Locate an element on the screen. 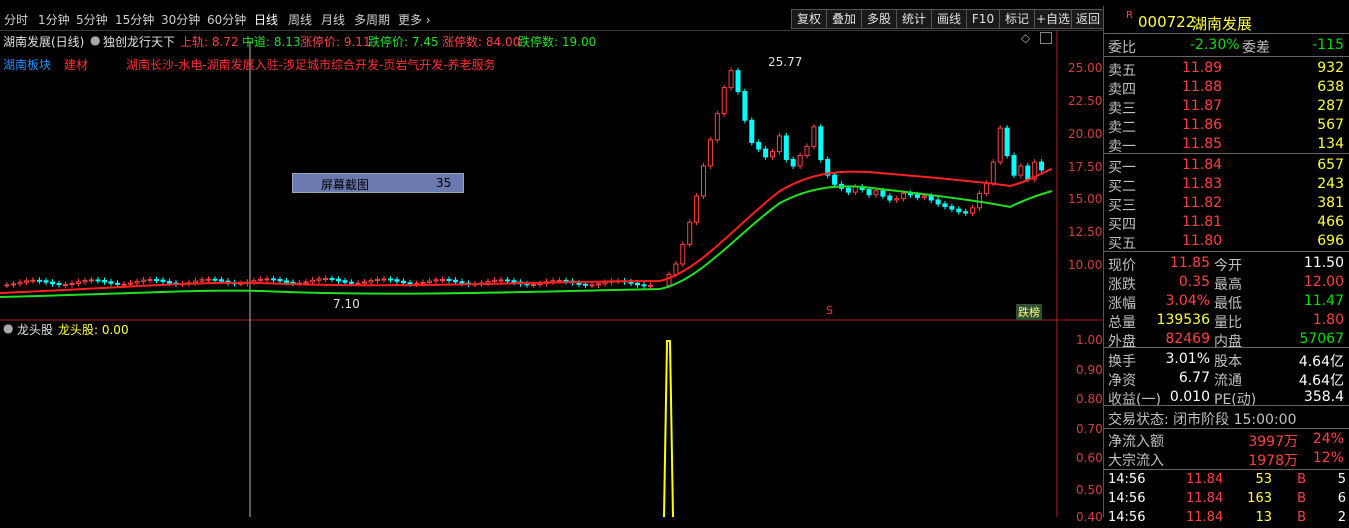 This screenshot has width=1349, height=528. limit-down-count-label: 跌停数: 19.00 is located at coordinates (557, 42).